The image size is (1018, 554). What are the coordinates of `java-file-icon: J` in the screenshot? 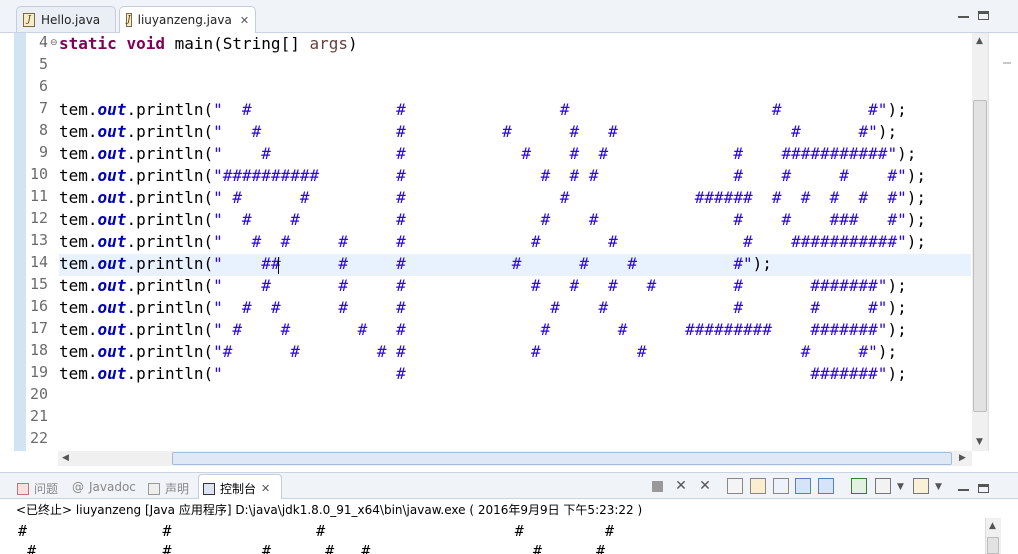 It's located at (29, 19).